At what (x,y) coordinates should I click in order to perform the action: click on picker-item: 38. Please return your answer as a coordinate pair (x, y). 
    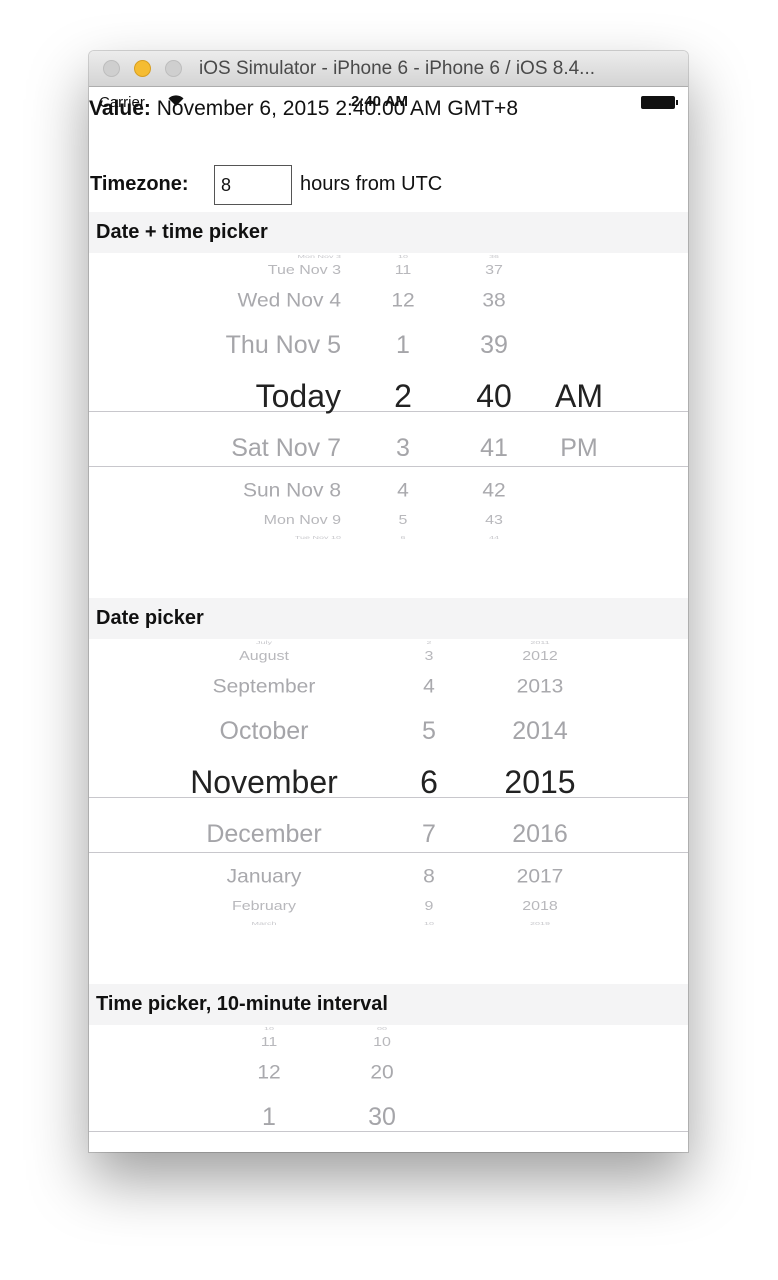
    Looking at the image, I should click on (494, 300).